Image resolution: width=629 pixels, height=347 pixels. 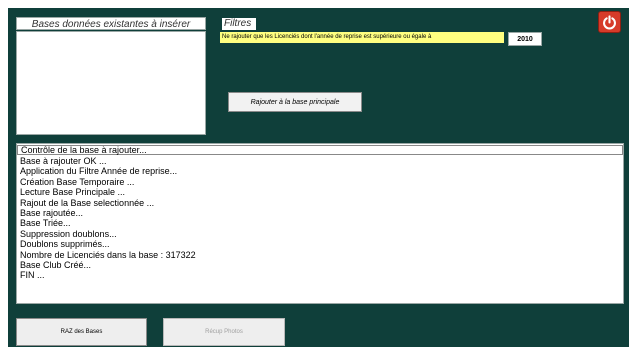 I want to click on filtres-label: Filtres, so click(x=239, y=24).